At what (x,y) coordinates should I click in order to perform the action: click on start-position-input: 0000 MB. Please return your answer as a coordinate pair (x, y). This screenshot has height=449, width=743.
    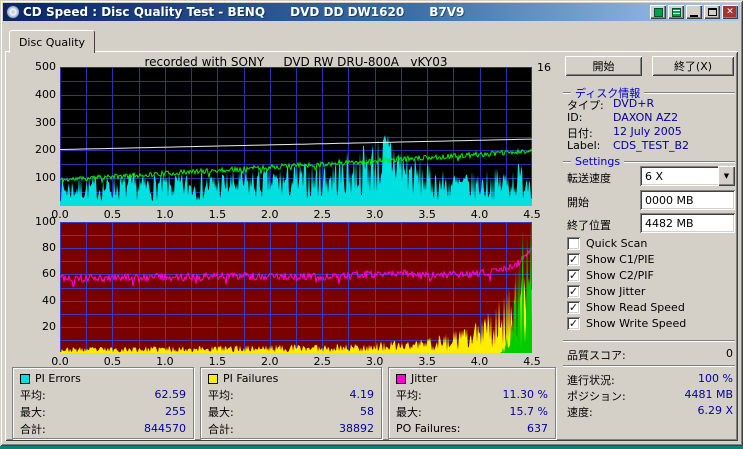
    Looking at the image, I should click on (687, 200).